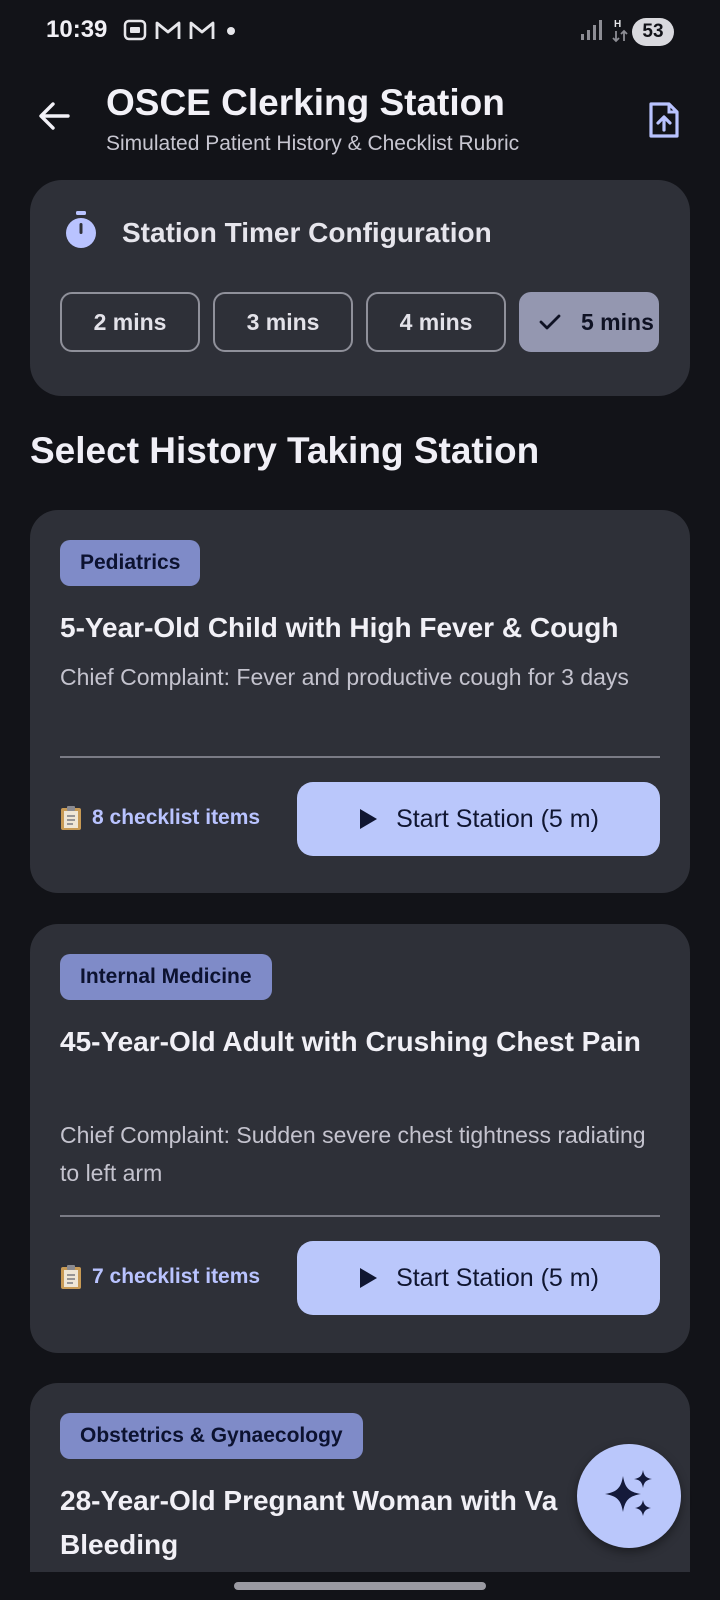 The width and height of the screenshot is (720, 1600). Describe the element at coordinates (550, 322) in the screenshot. I see `check-icon` at that location.